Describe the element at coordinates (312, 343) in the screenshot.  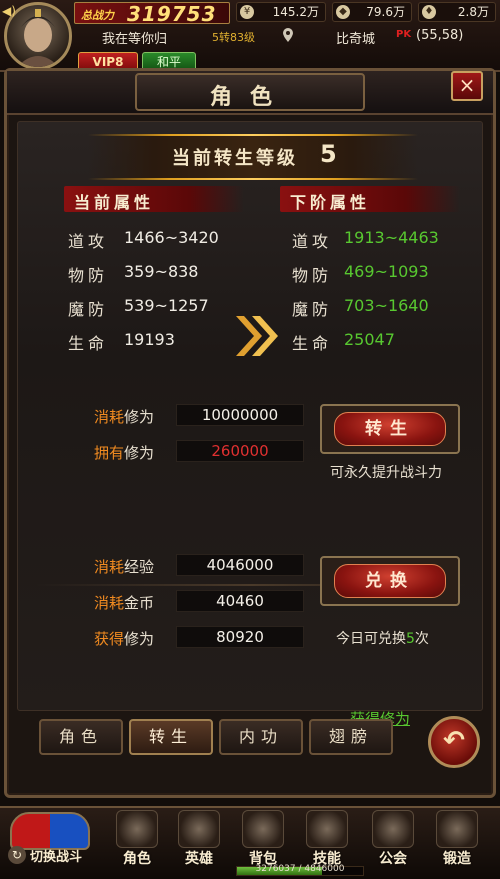
I see `next-attr-key: 生命` at that location.